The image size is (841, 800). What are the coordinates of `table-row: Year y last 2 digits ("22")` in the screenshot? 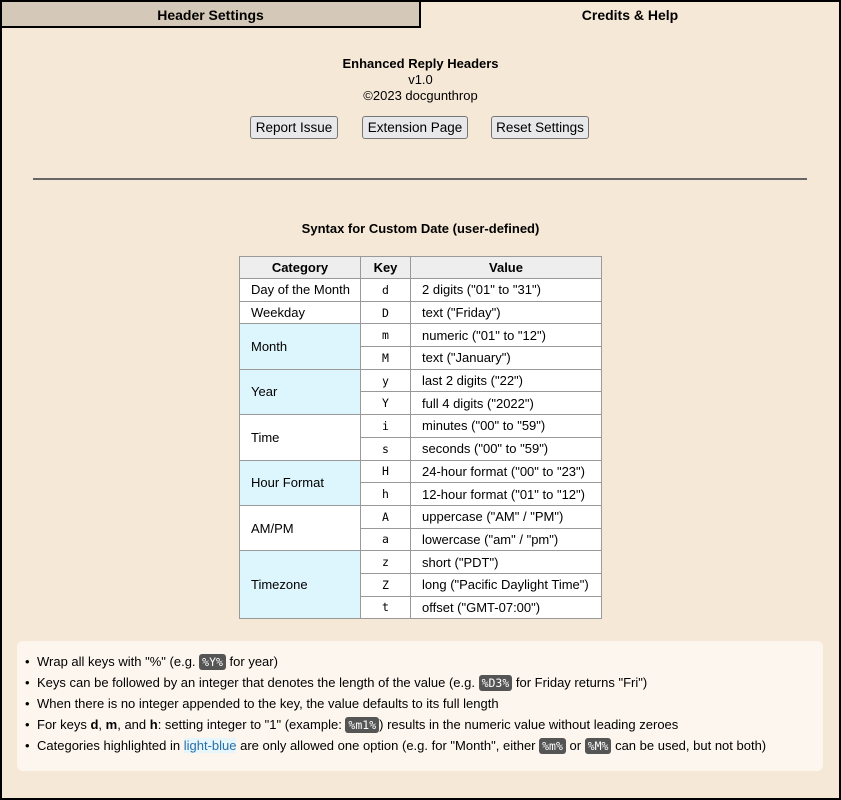 It's located at (420, 392).